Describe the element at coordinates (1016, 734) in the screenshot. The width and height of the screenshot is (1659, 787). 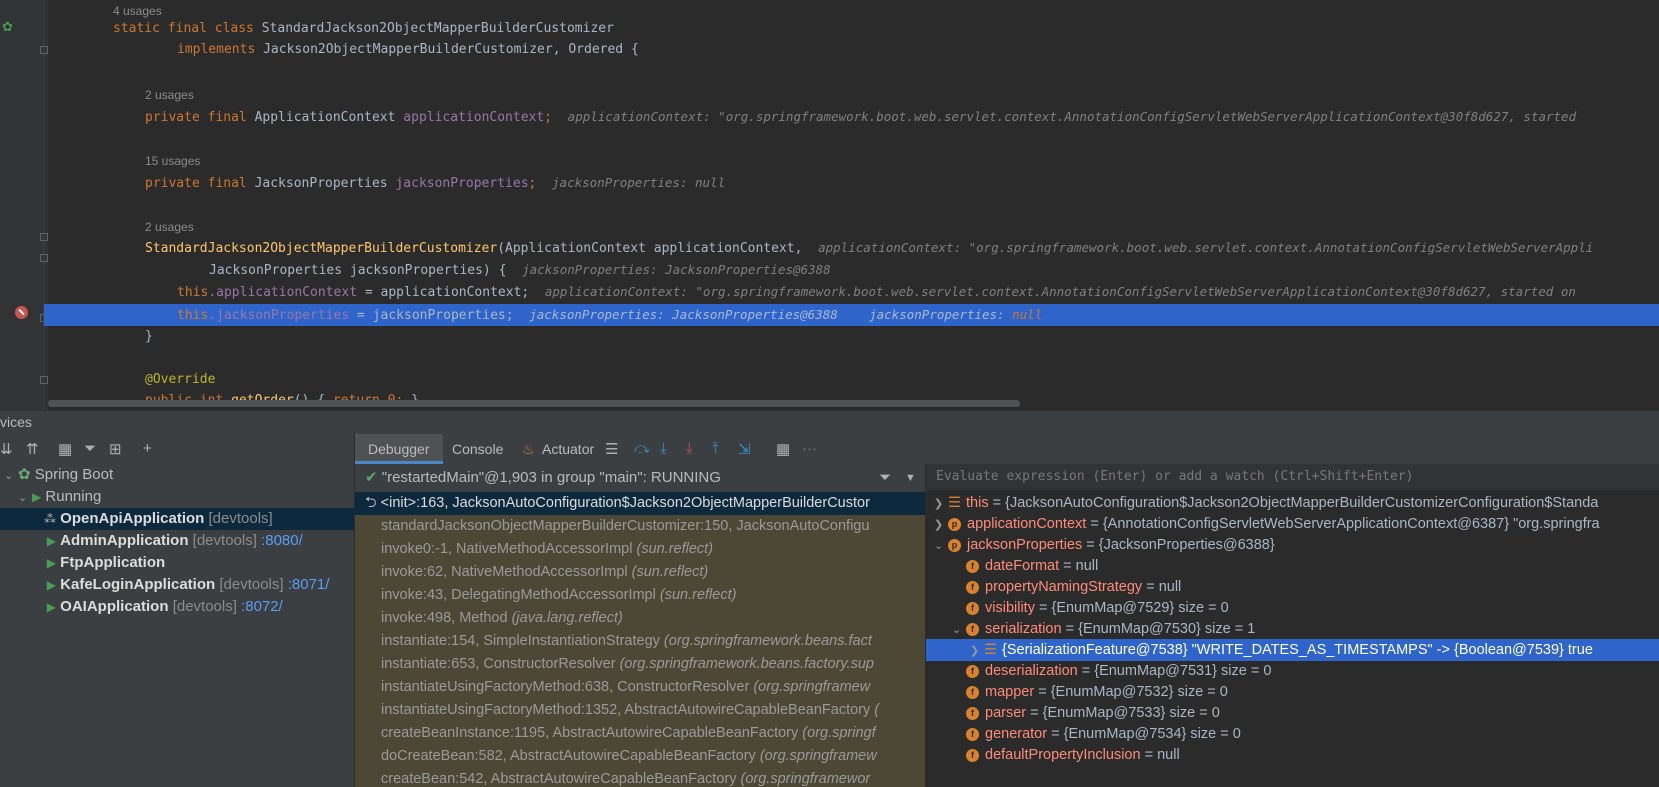
I see `variable-name: generator` at that location.